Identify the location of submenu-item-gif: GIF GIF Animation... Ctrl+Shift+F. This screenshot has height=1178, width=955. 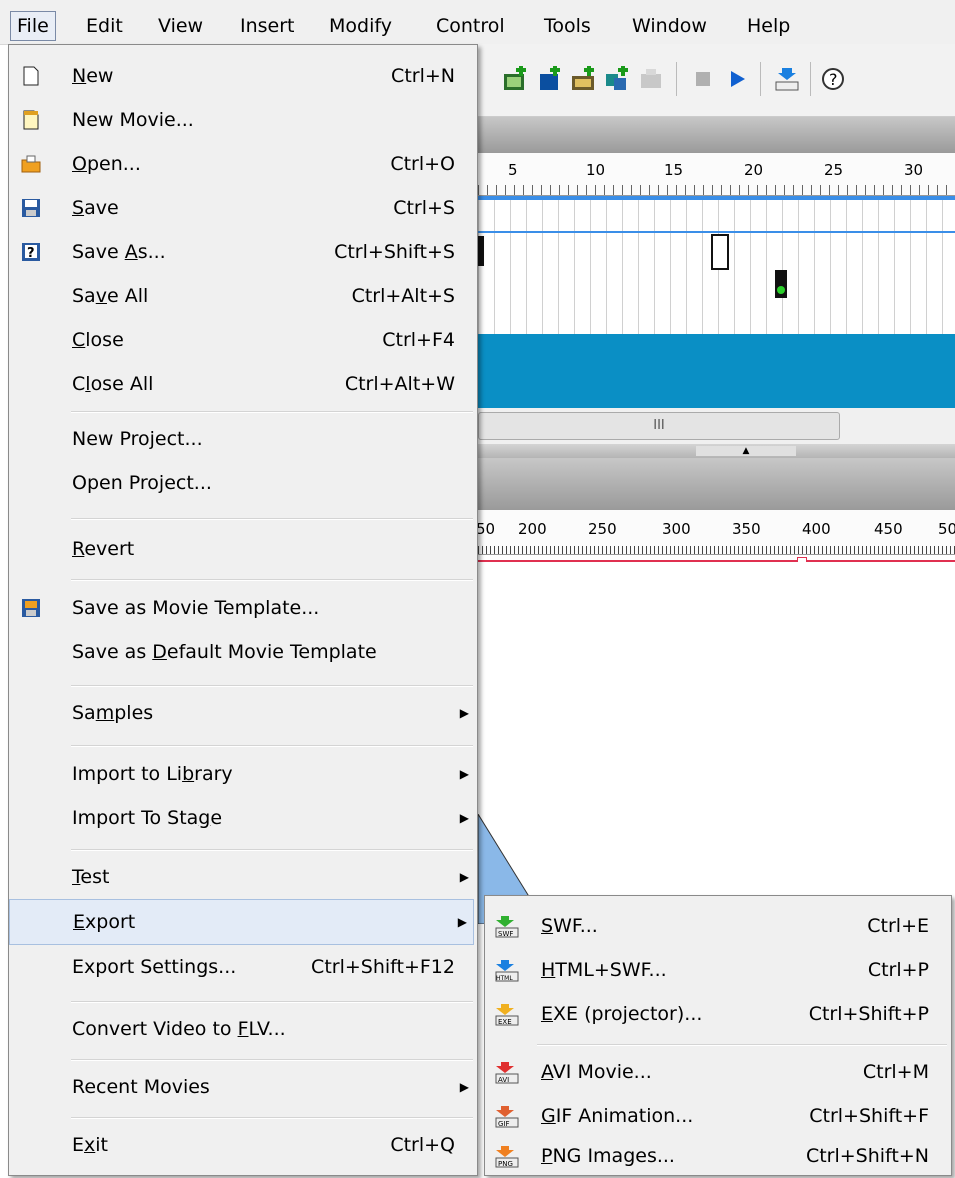
(718, 1116).